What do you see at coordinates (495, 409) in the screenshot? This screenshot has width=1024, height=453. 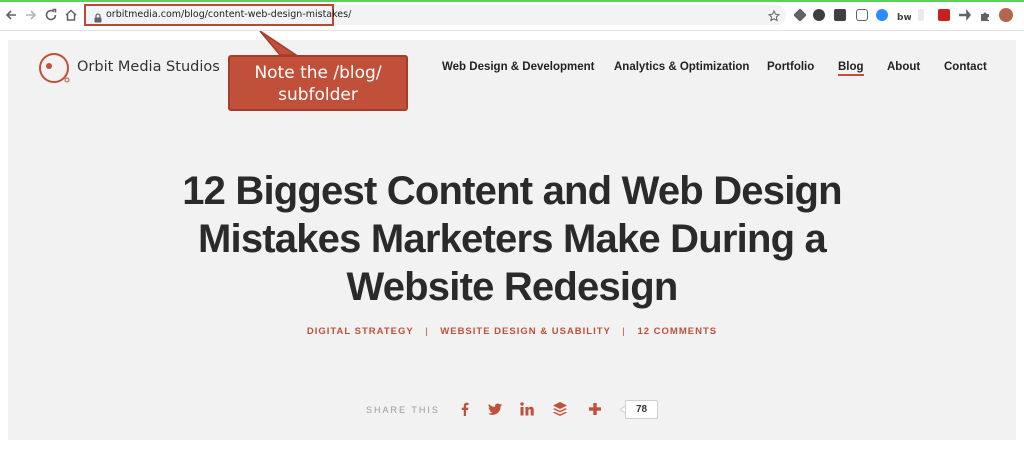 I see `twitter-icon` at bounding box center [495, 409].